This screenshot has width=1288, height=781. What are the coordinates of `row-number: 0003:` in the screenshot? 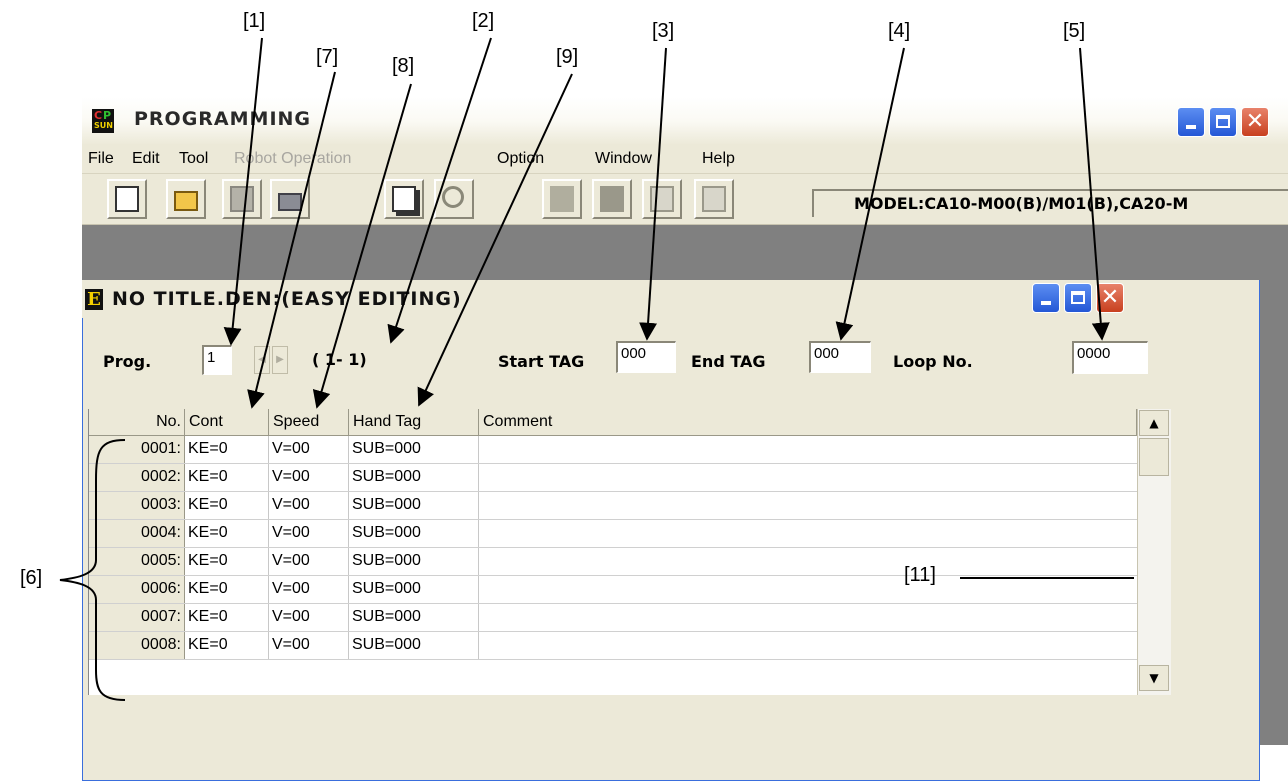 It's located at (137, 505).